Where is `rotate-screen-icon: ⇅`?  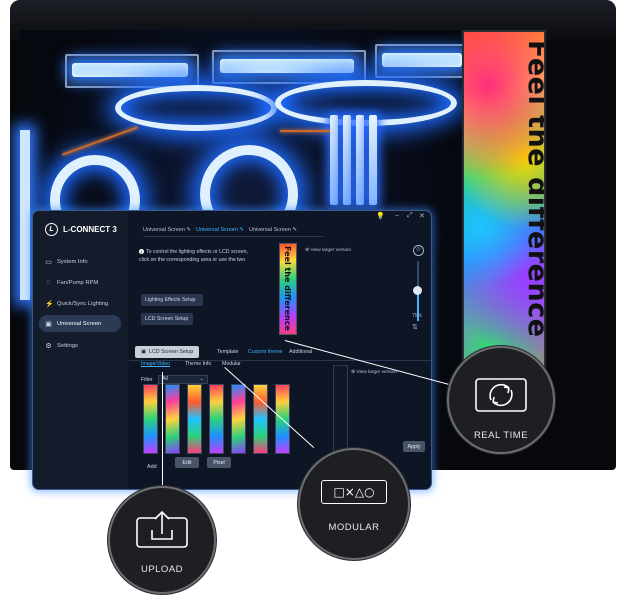
rotate-screen-icon: ⇅ is located at coordinates (415, 327).